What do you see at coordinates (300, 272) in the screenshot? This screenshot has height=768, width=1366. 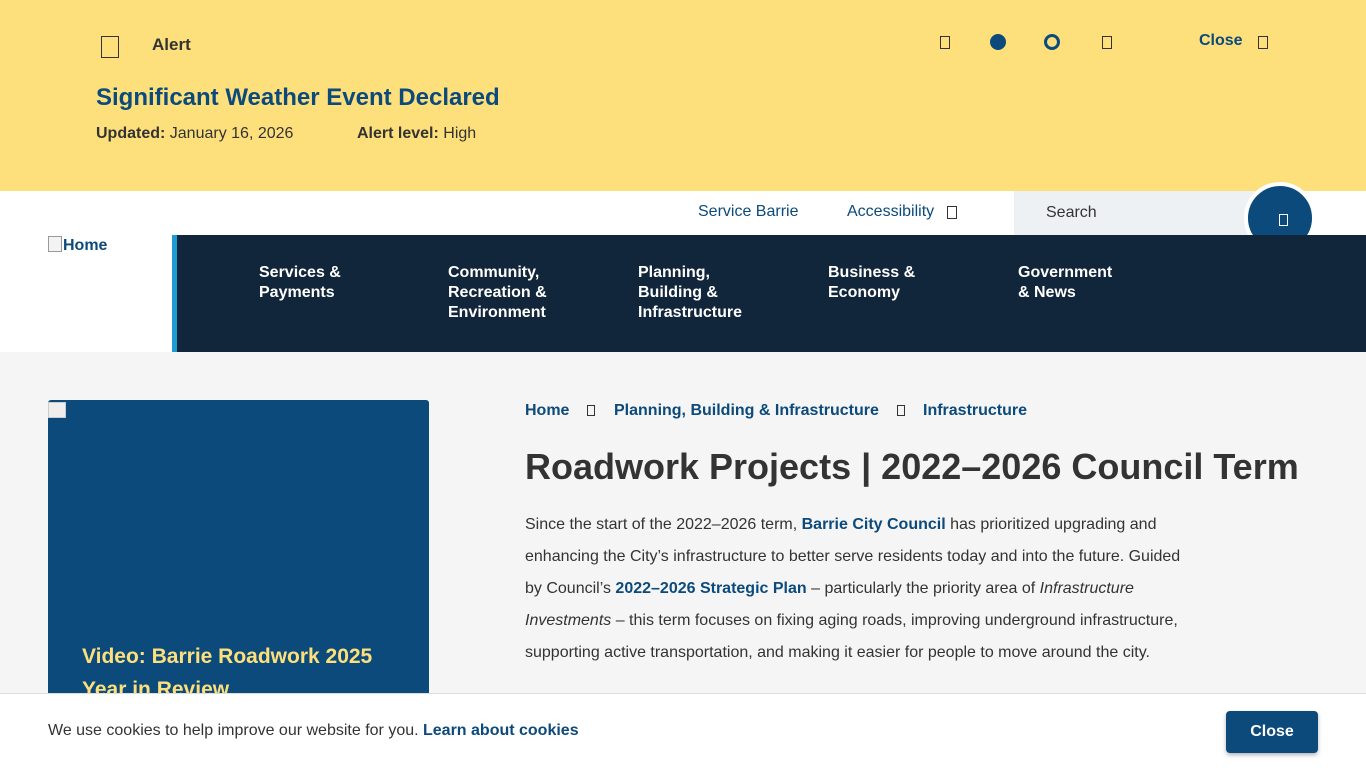 I see `nav-label-line: Services &` at bounding box center [300, 272].